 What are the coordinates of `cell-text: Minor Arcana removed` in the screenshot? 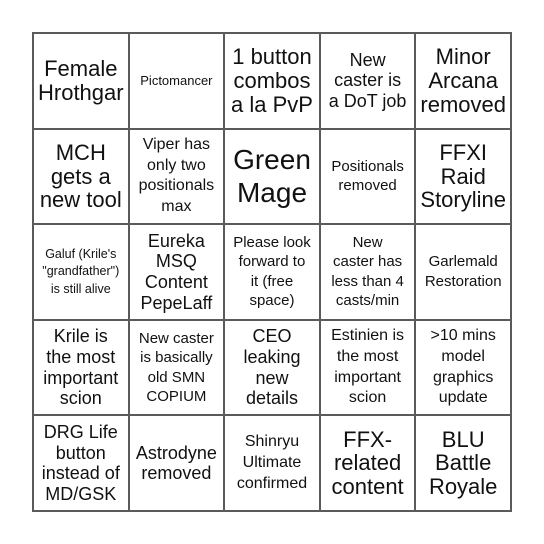 It's located at (463, 80).